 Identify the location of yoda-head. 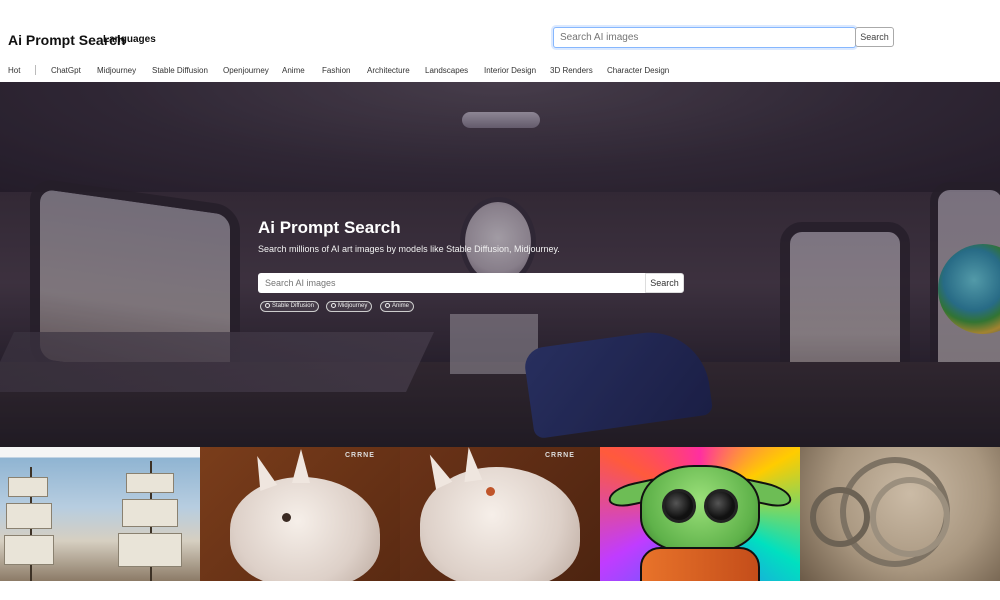
(700, 509).